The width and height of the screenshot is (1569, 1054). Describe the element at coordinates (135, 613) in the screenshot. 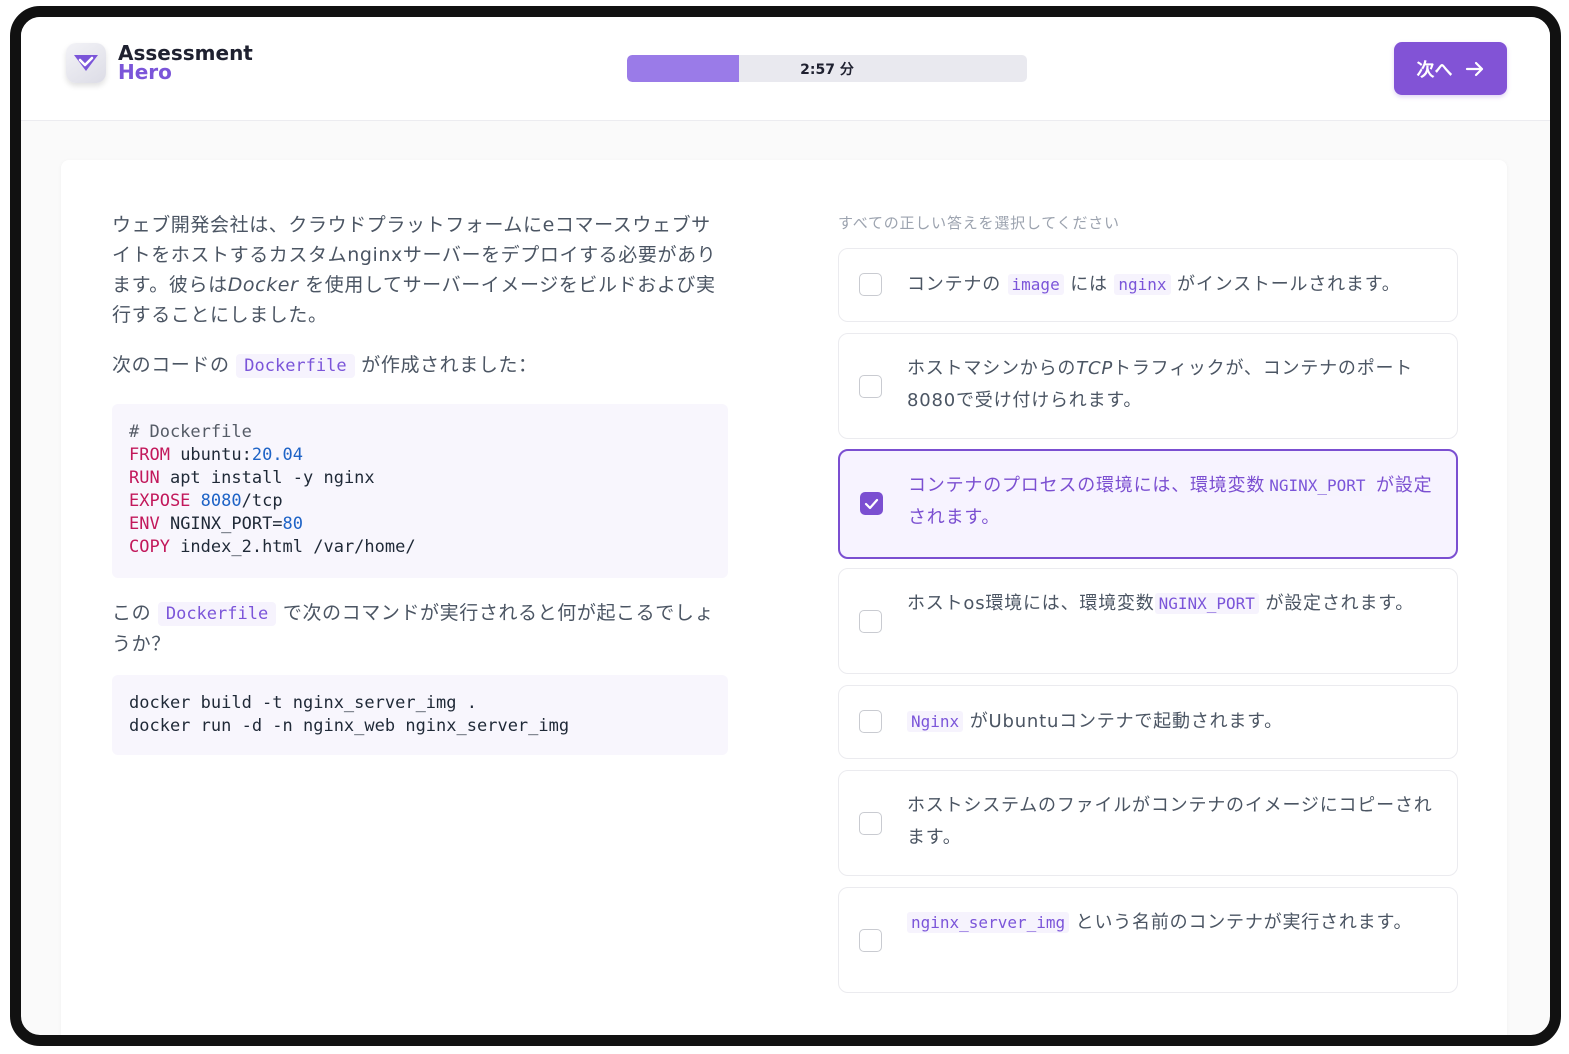

I see `ask-pre: この` at that location.